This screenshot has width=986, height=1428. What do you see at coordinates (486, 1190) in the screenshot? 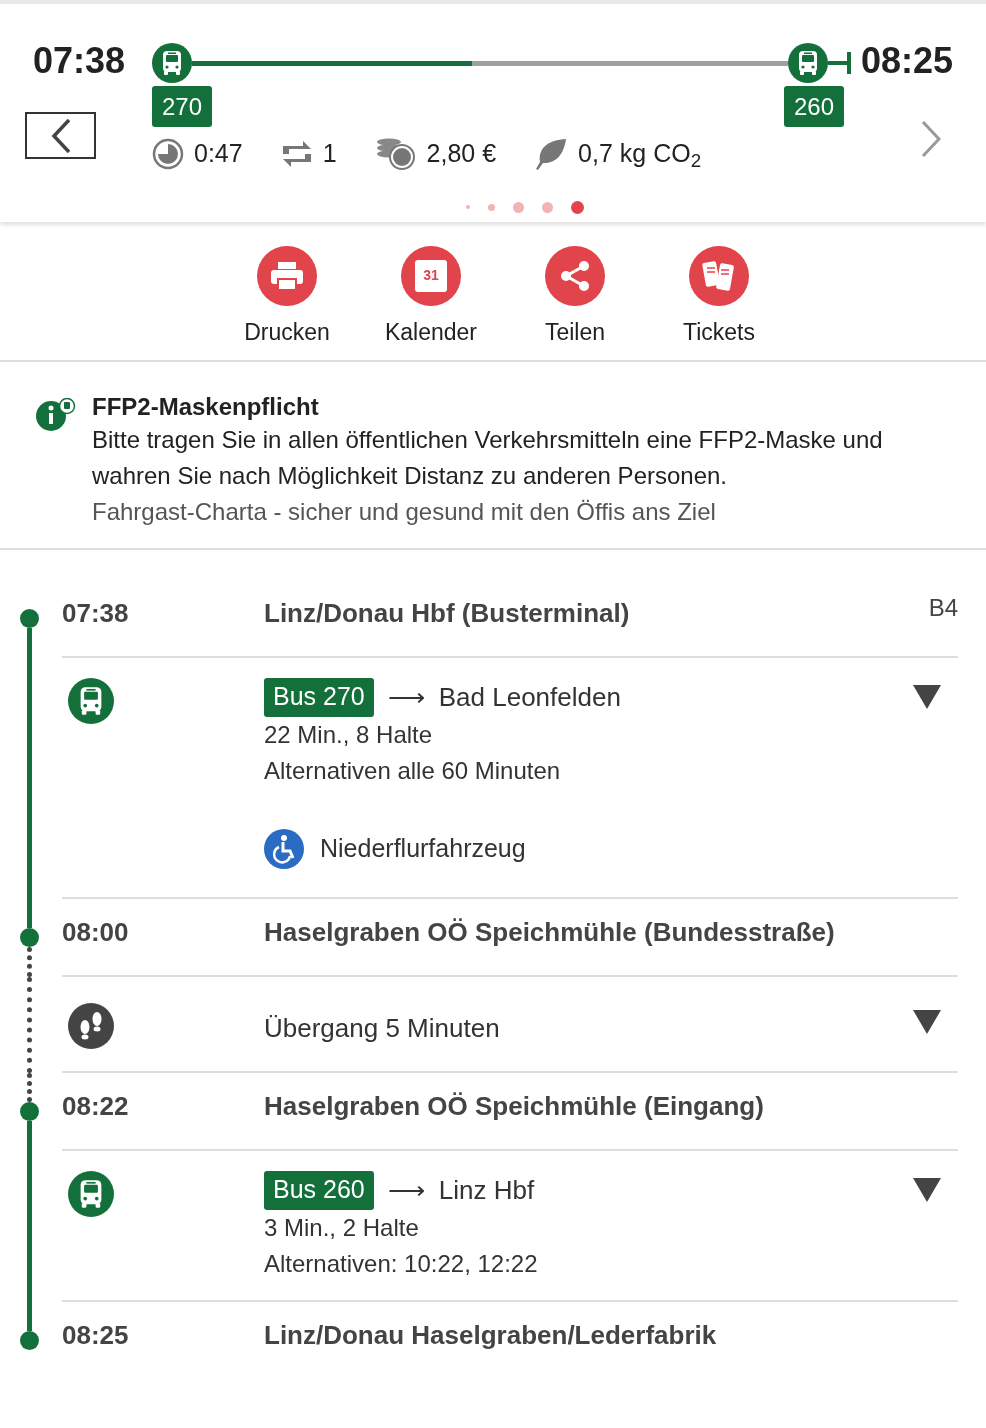
I see `destination: Linz Hbf` at bounding box center [486, 1190].